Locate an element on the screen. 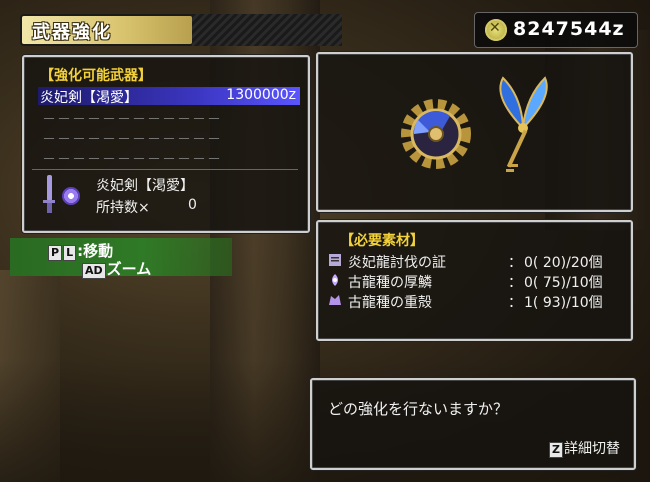 The image size is (650, 482). material-quantity: 0( 75)/10個 is located at coordinates (563, 283).